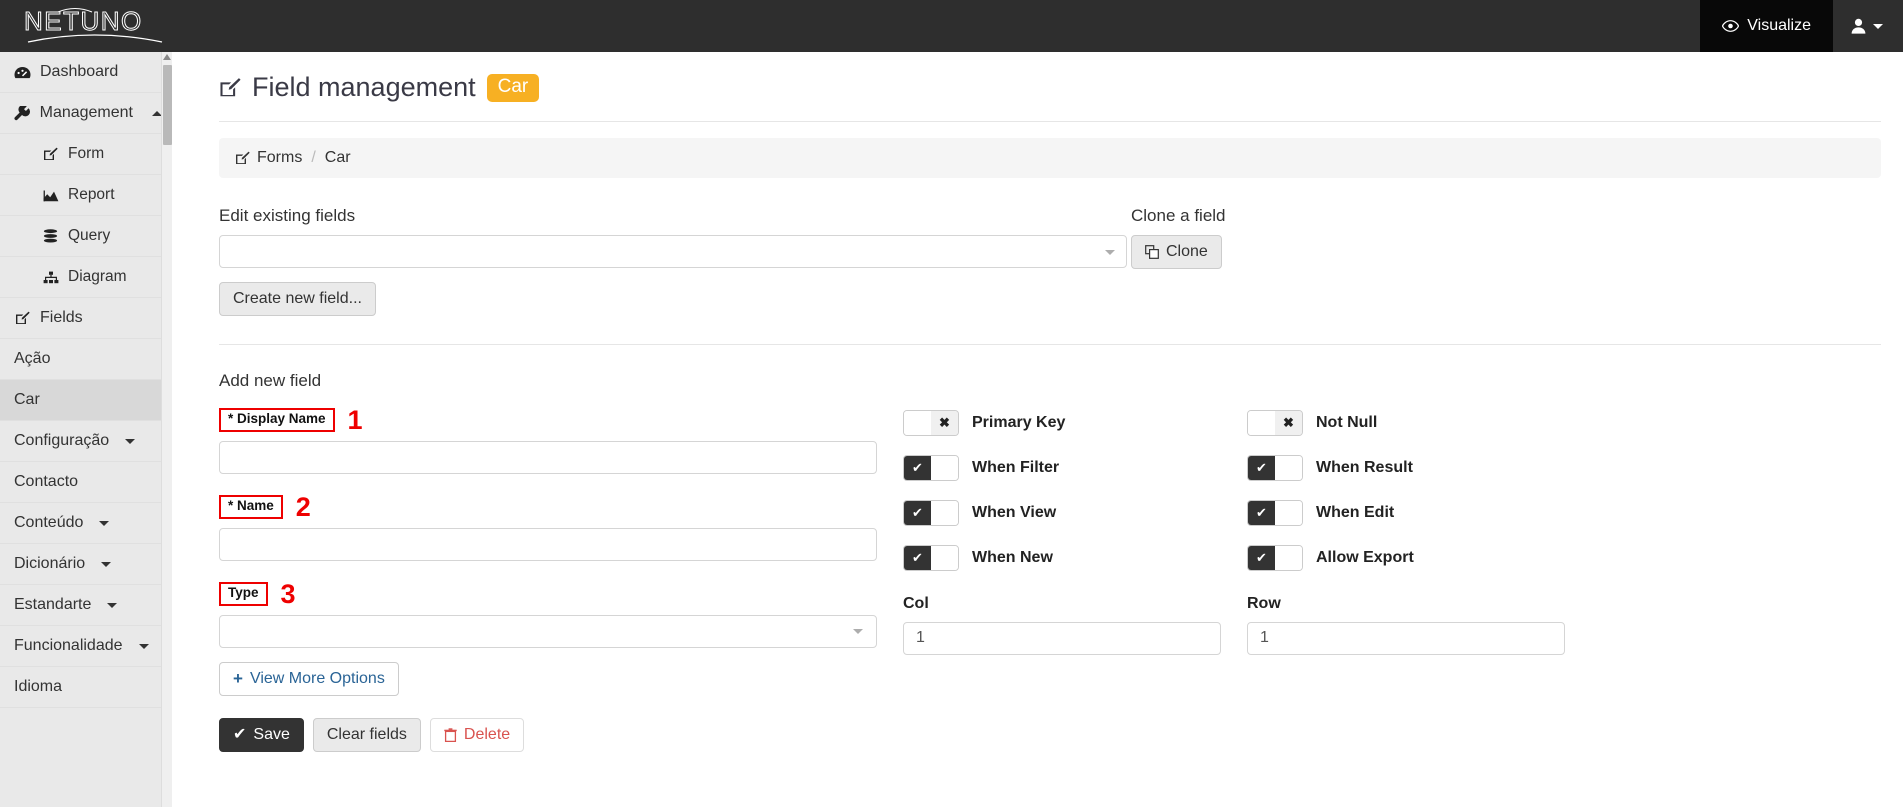 The width and height of the screenshot is (1903, 807). What do you see at coordinates (27, 399) in the screenshot?
I see `sidebar-item-label: Car` at bounding box center [27, 399].